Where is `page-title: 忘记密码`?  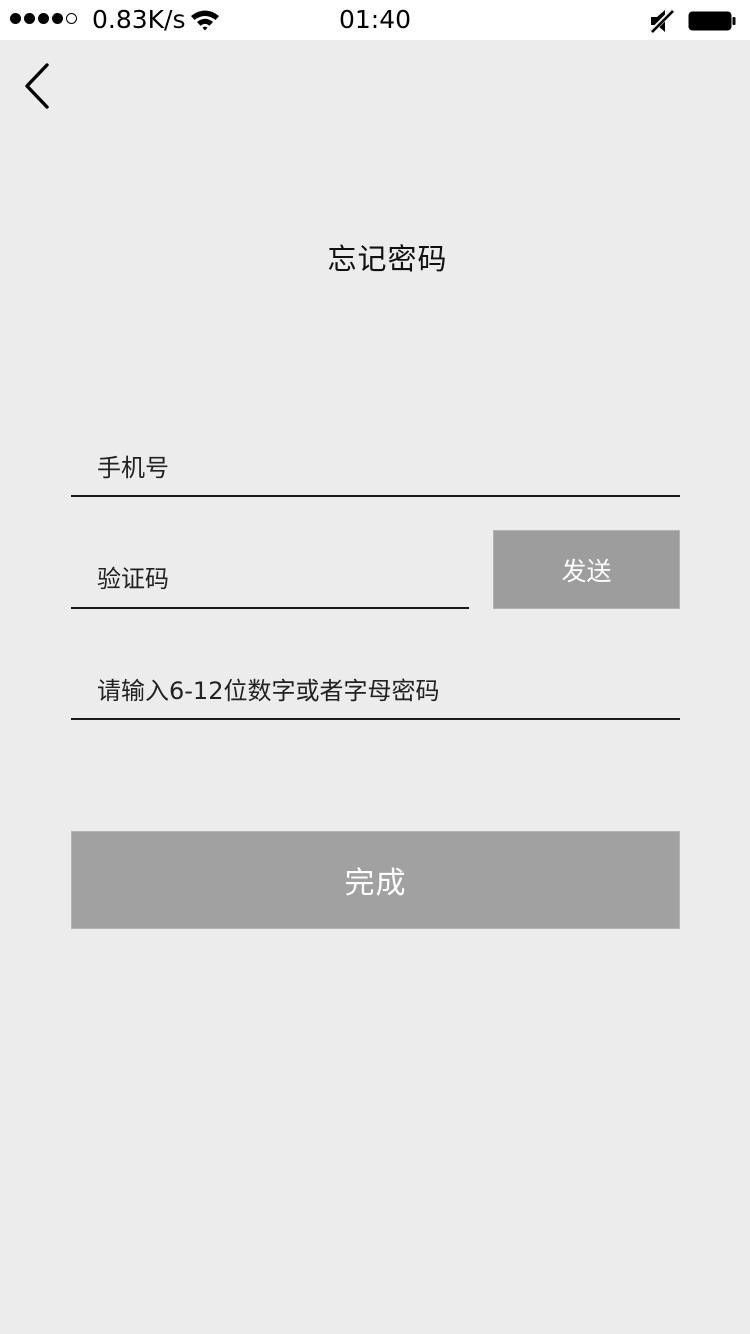
page-title: 忘记密码 is located at coordinates (387, 259).